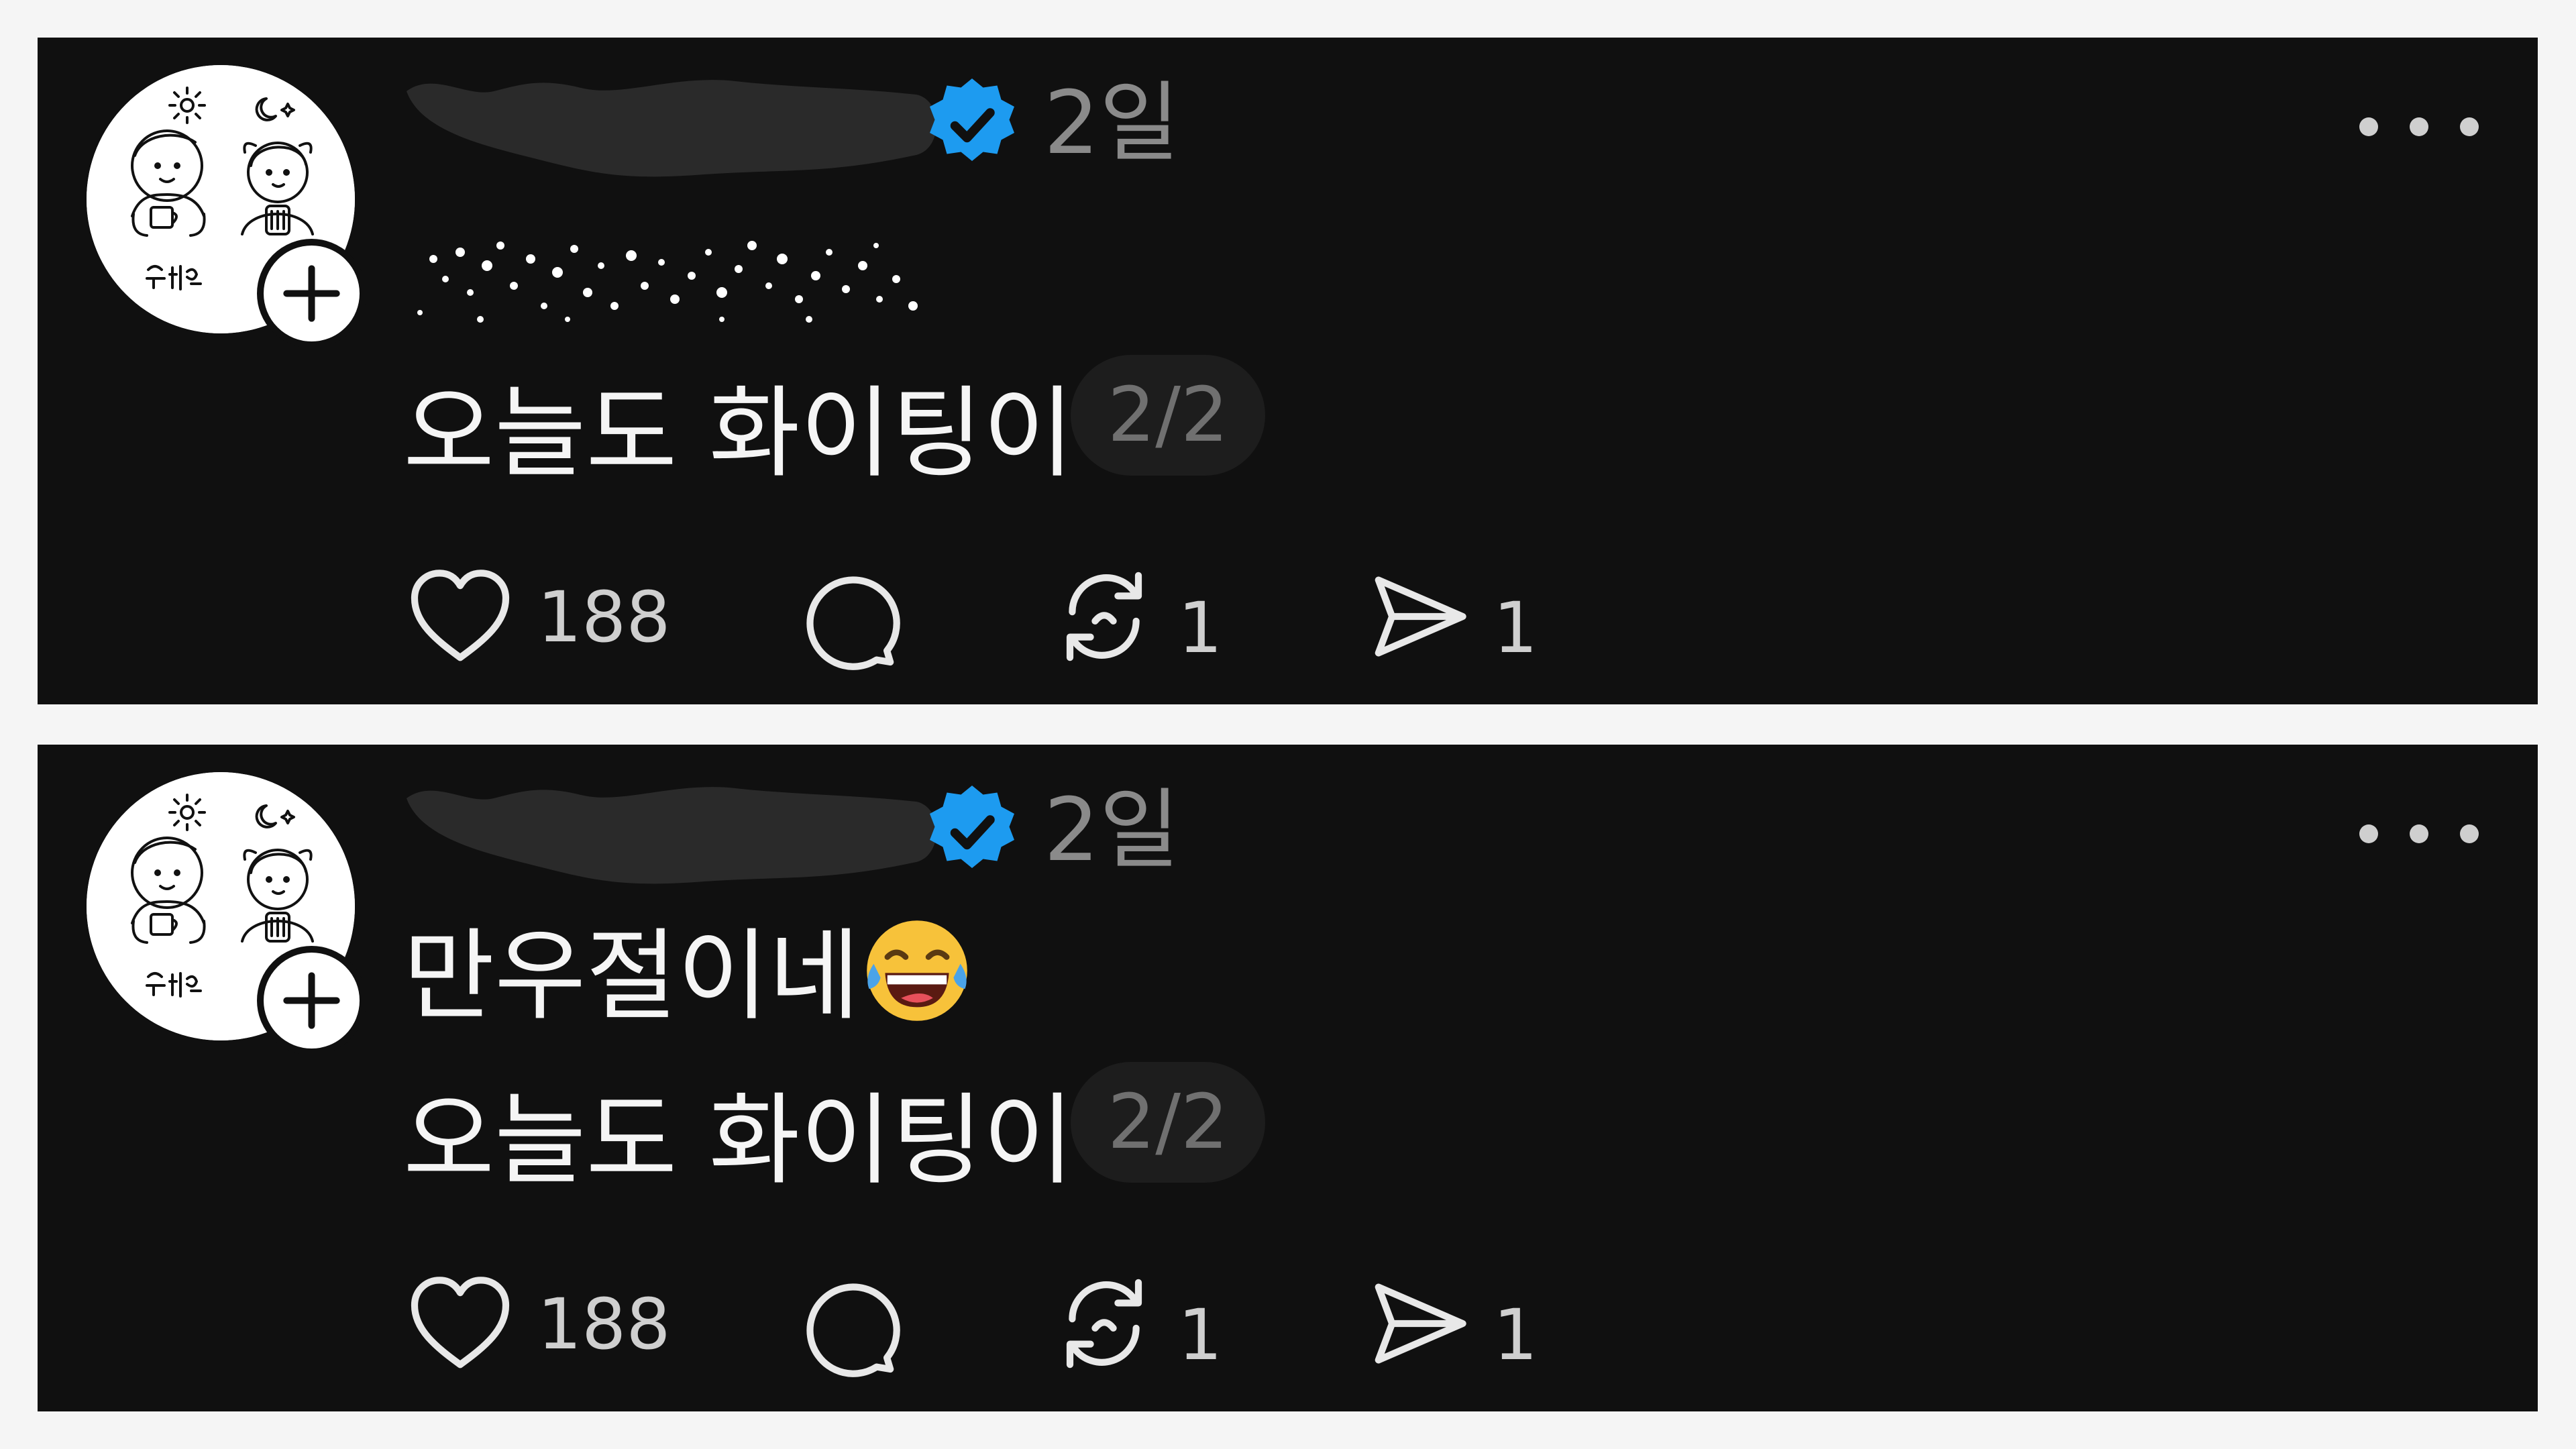  What do you see at coordinates (917, 971) in the screenshot?
I see `laughing-tears-emoji-icon` at bounding box center [917, 971].